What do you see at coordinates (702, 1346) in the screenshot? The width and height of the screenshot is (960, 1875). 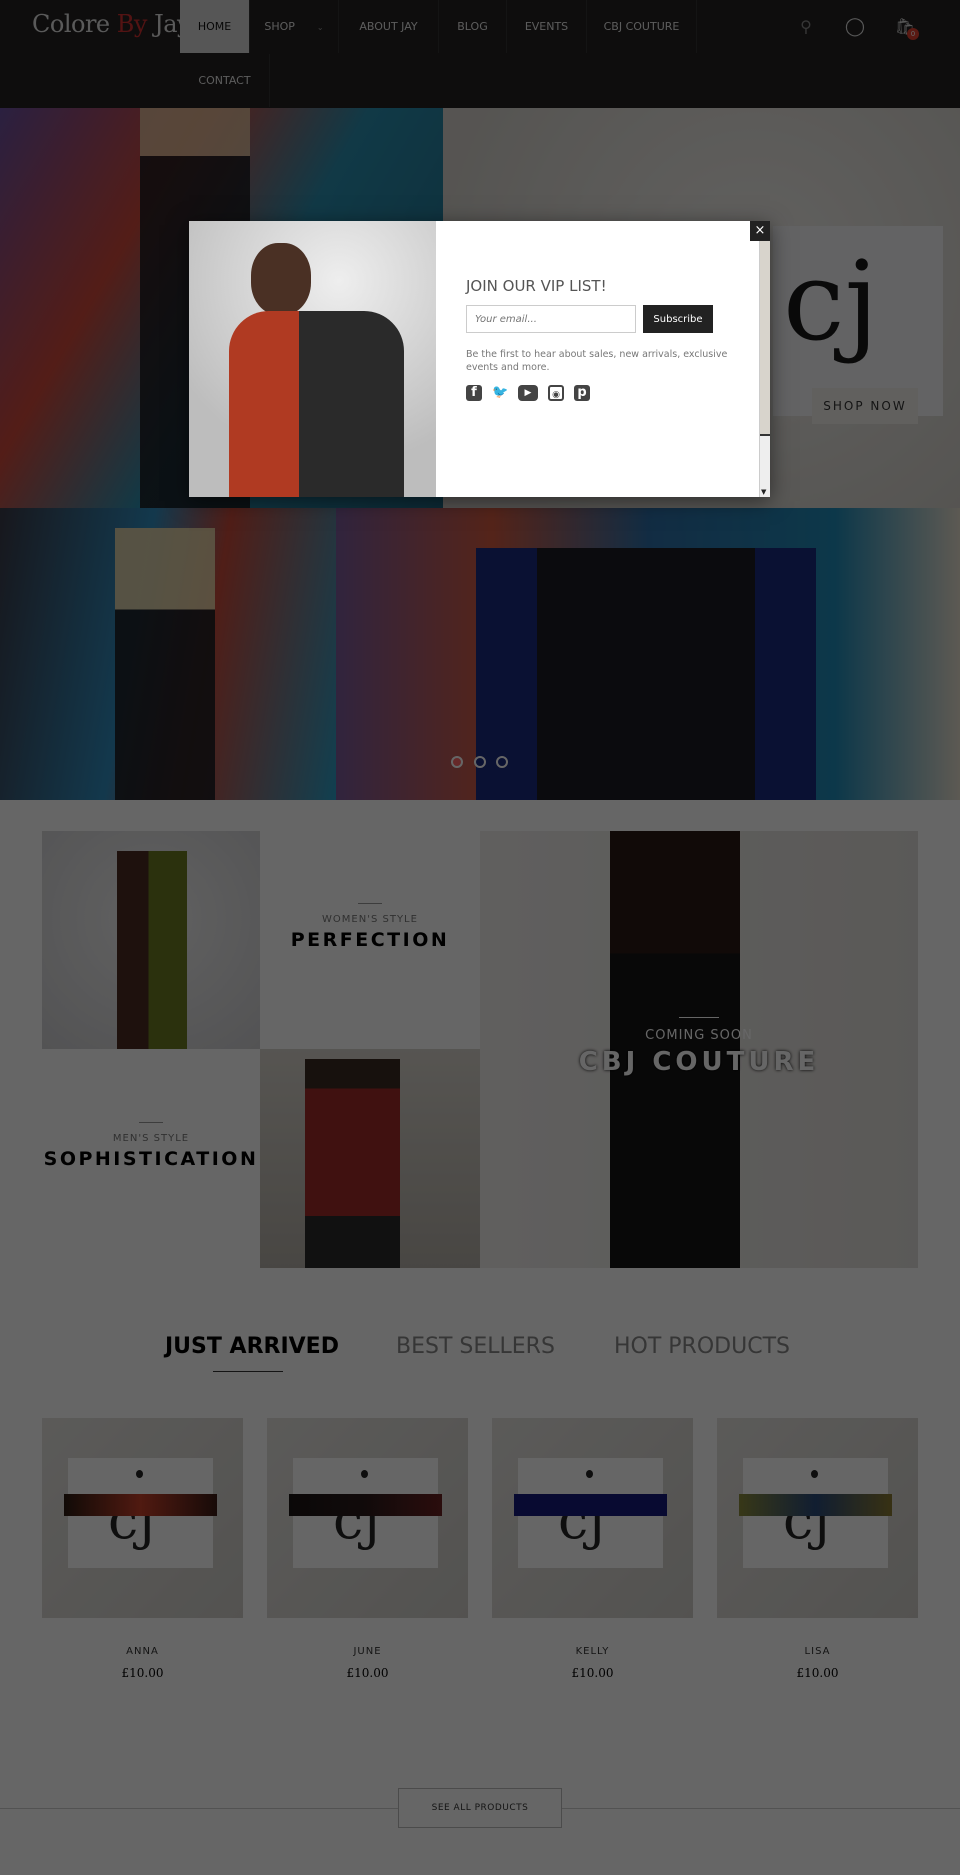 I see `tab-hot-products: HOT PRODUCTS` at bounding box center [702, 1346].